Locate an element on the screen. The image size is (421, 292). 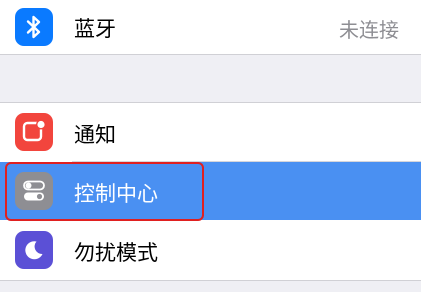
moon-icon is located at coordinates (34, 250).